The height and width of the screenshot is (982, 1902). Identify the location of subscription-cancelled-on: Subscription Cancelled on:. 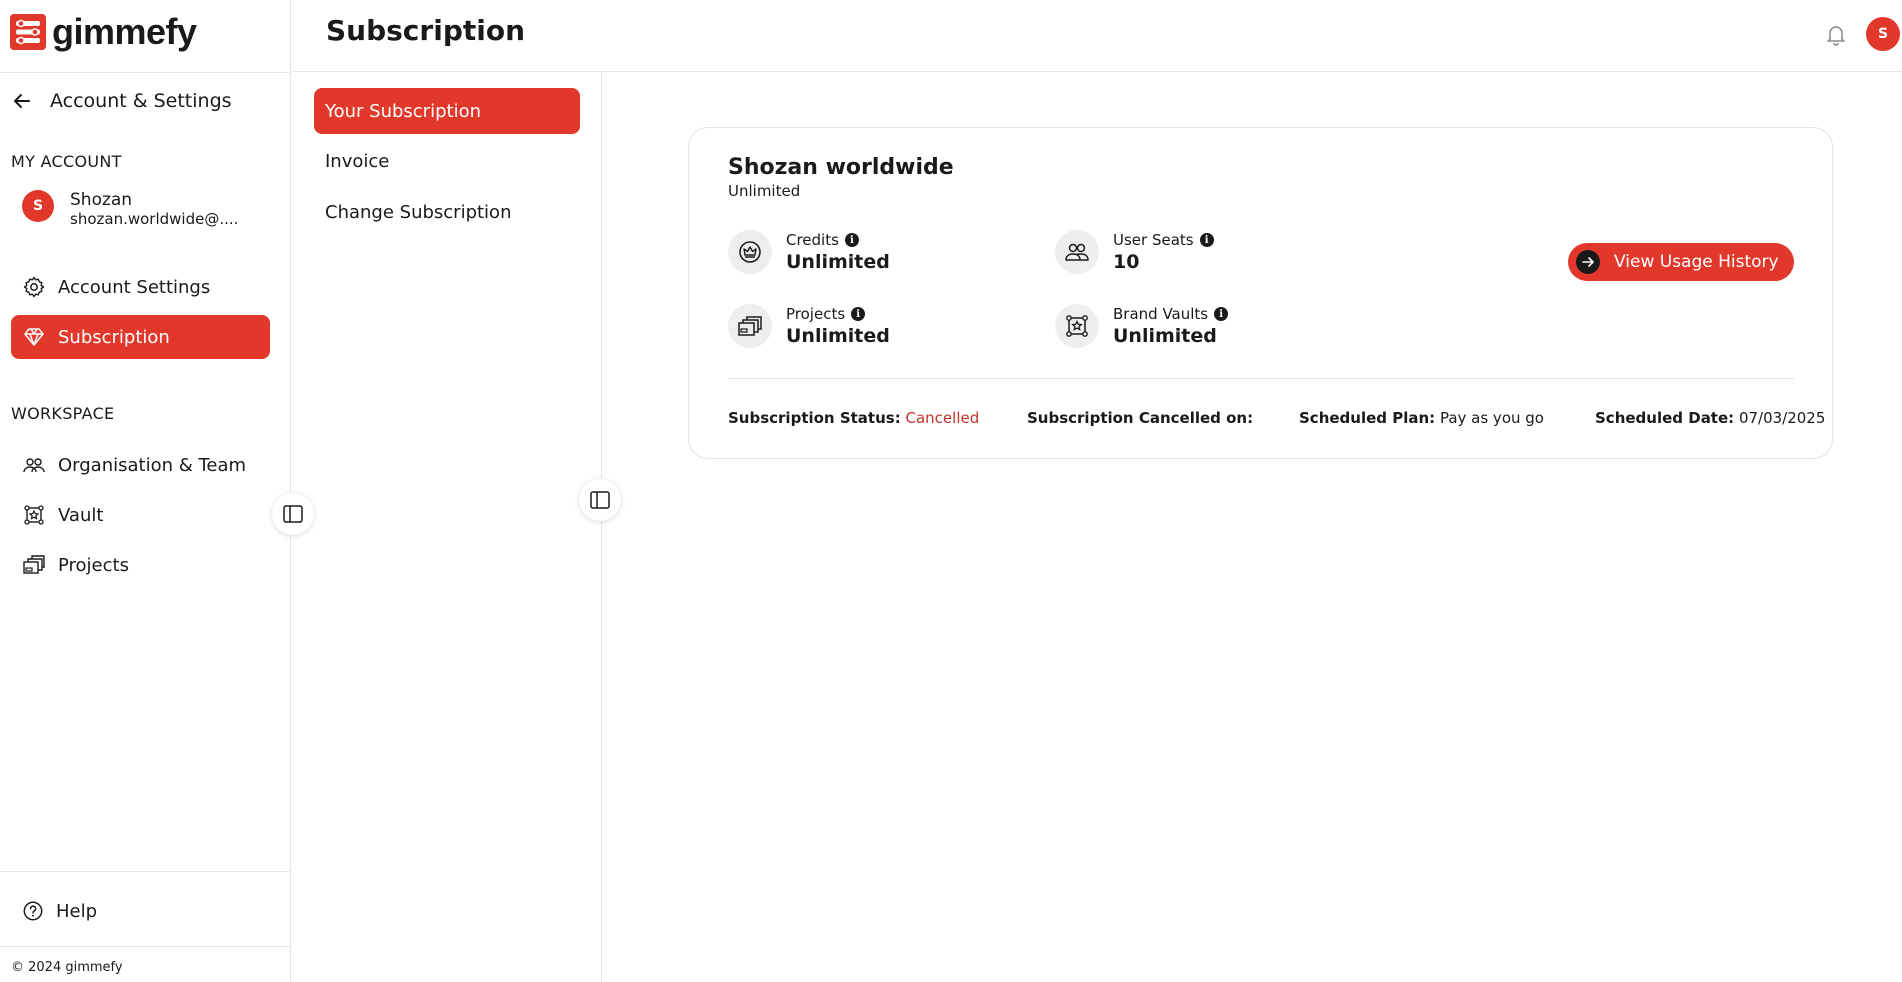
(1140, 418).